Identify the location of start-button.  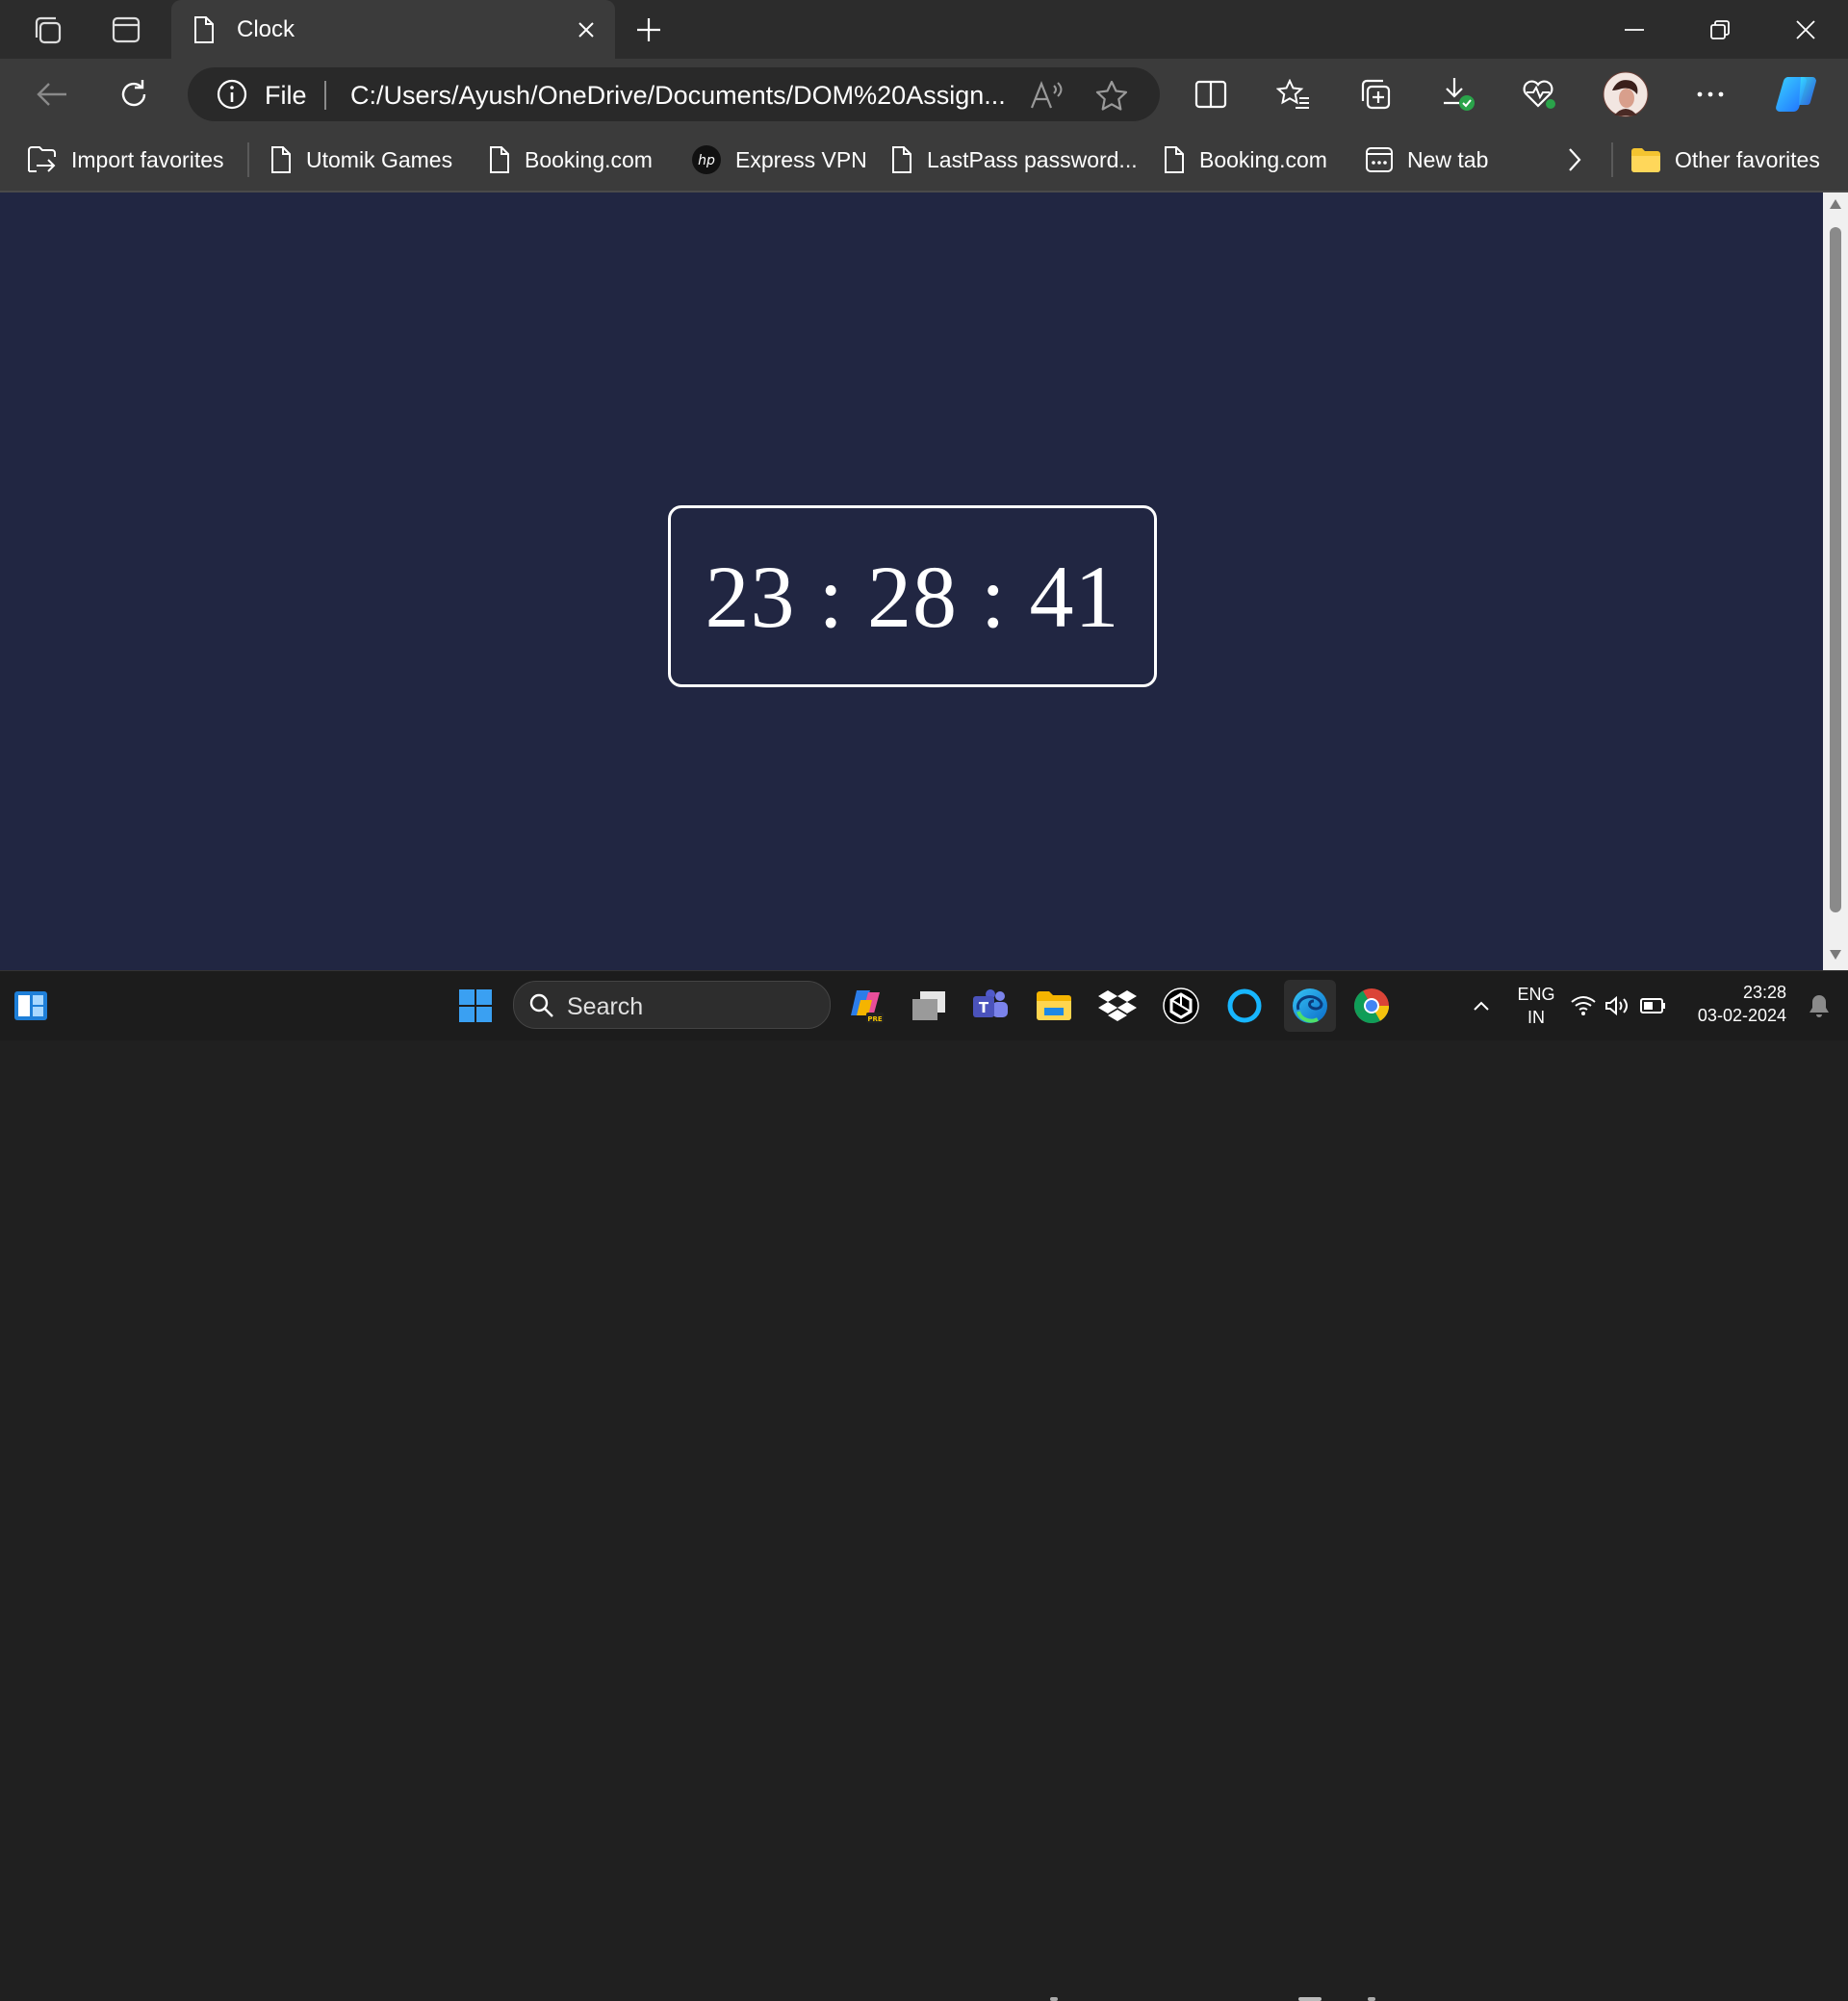
(475, 1006).